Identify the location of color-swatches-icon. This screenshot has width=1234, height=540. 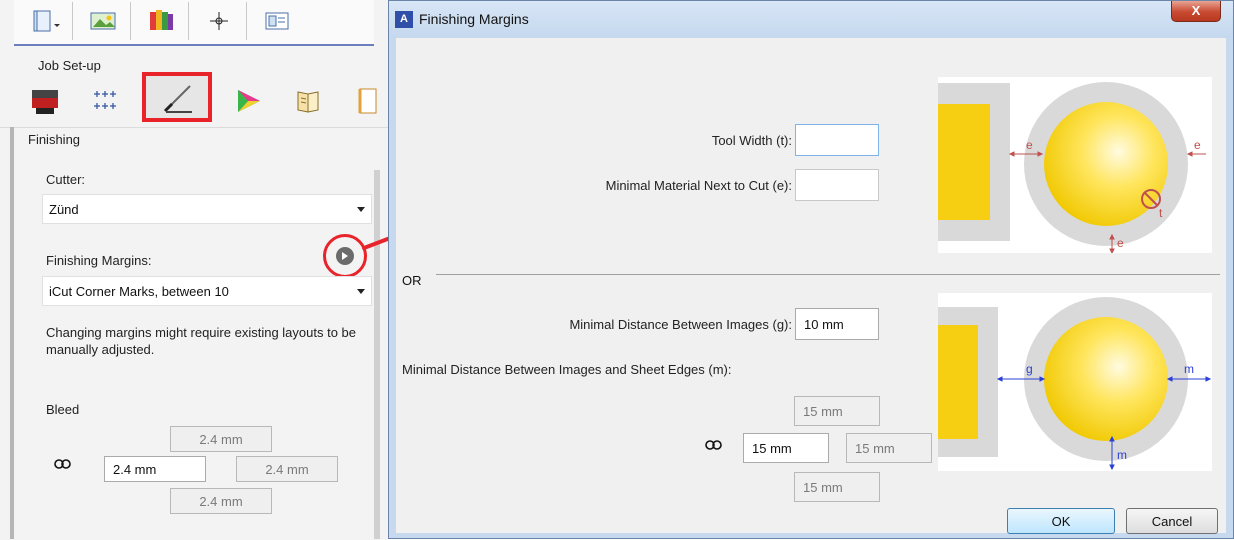
(161, 21).